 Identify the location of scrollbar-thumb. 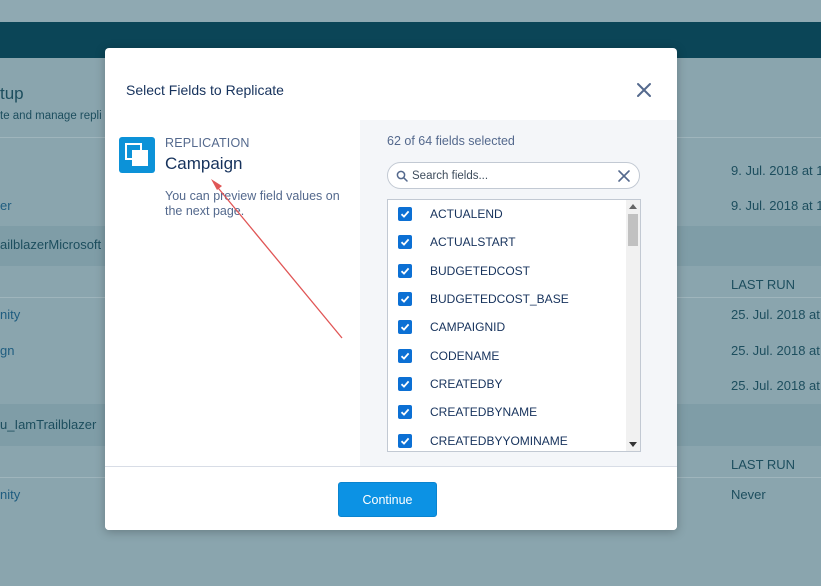
(633, 230).